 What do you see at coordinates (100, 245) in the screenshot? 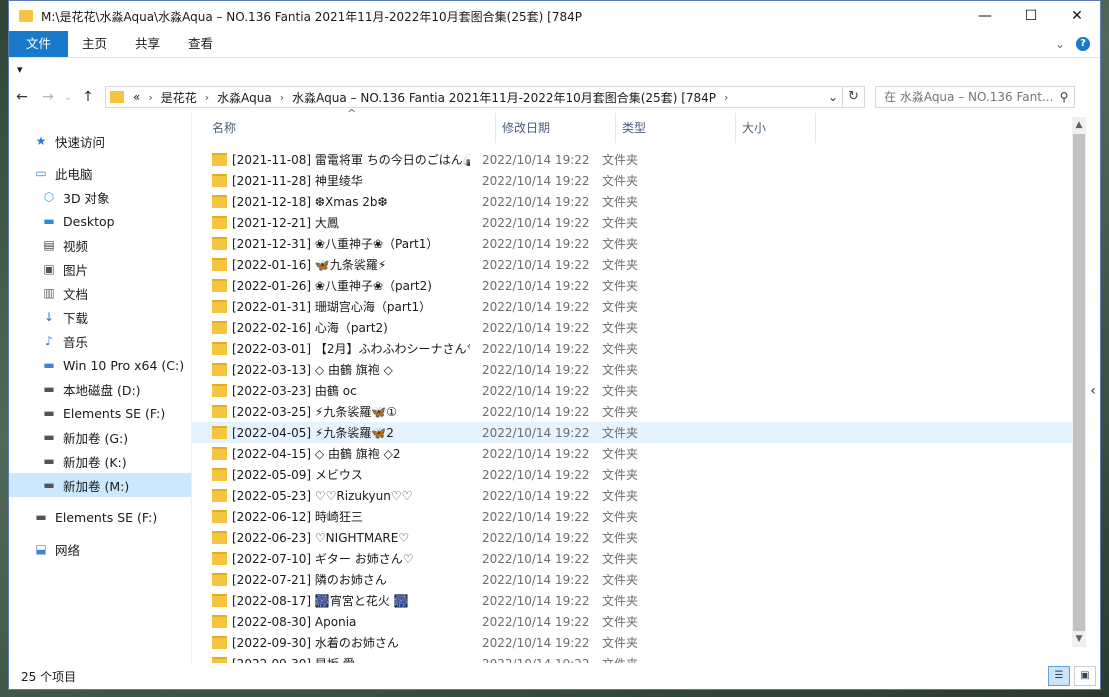
I see `nav-item: ▤ 视频` at bounding box center [100, 245].